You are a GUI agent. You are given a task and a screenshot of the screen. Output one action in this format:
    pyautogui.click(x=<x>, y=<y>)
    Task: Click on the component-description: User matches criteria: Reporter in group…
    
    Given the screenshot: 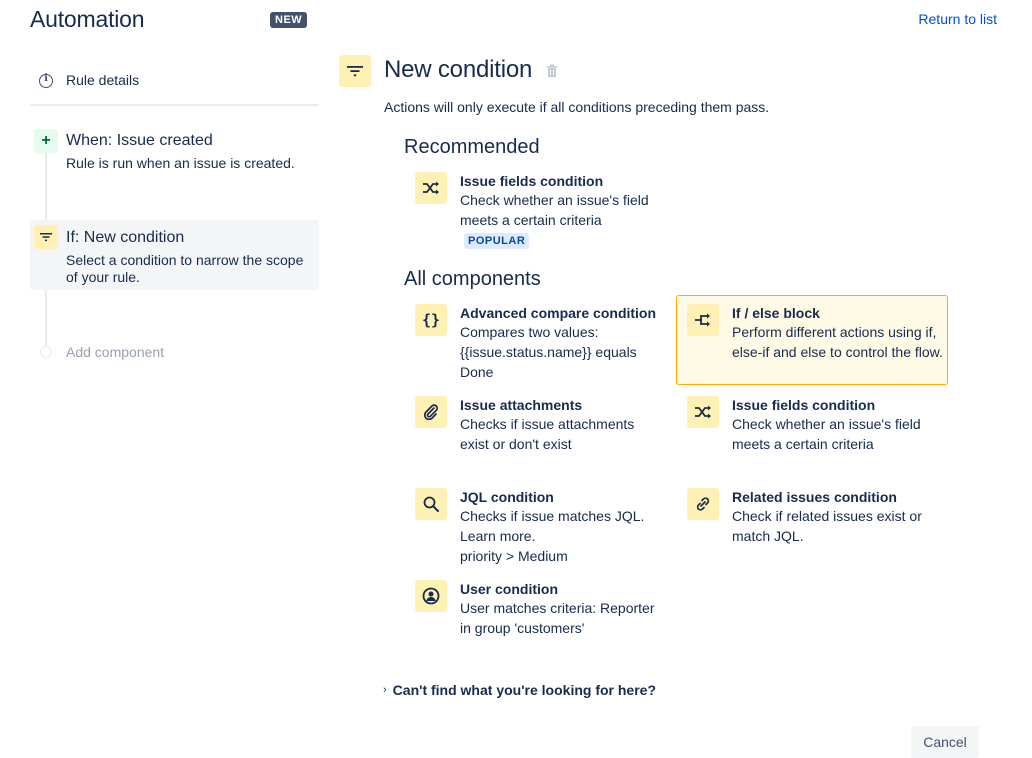 What is the action you would take?
    pyautogui.click(x=557, y=618)
    